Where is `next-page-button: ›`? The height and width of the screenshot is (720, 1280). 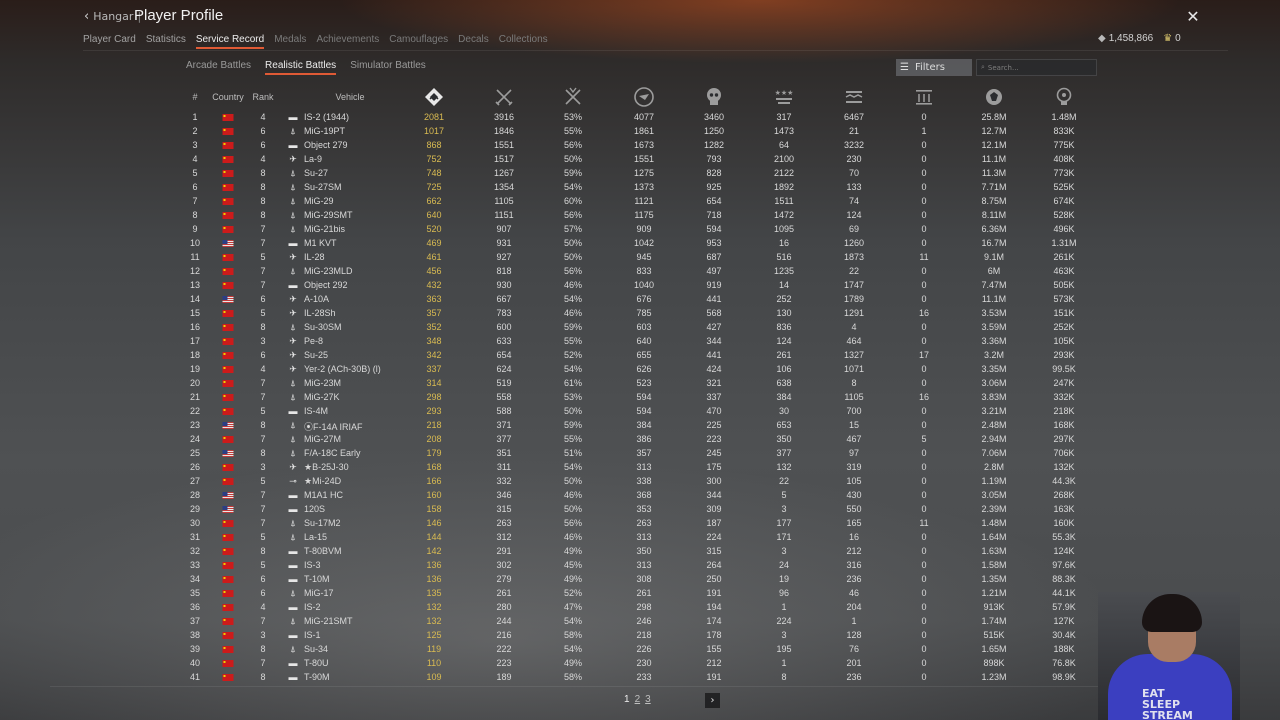
next-page-button: › is located at coordinates (712, 700).